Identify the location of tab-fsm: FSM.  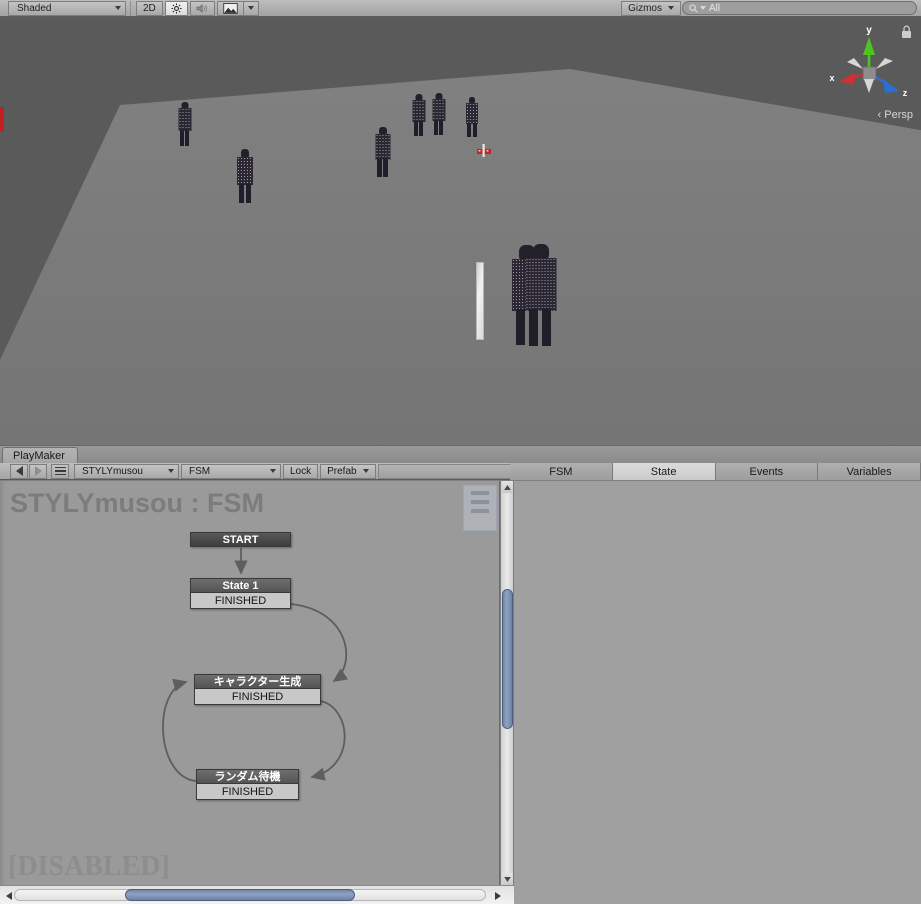
(561, 471).